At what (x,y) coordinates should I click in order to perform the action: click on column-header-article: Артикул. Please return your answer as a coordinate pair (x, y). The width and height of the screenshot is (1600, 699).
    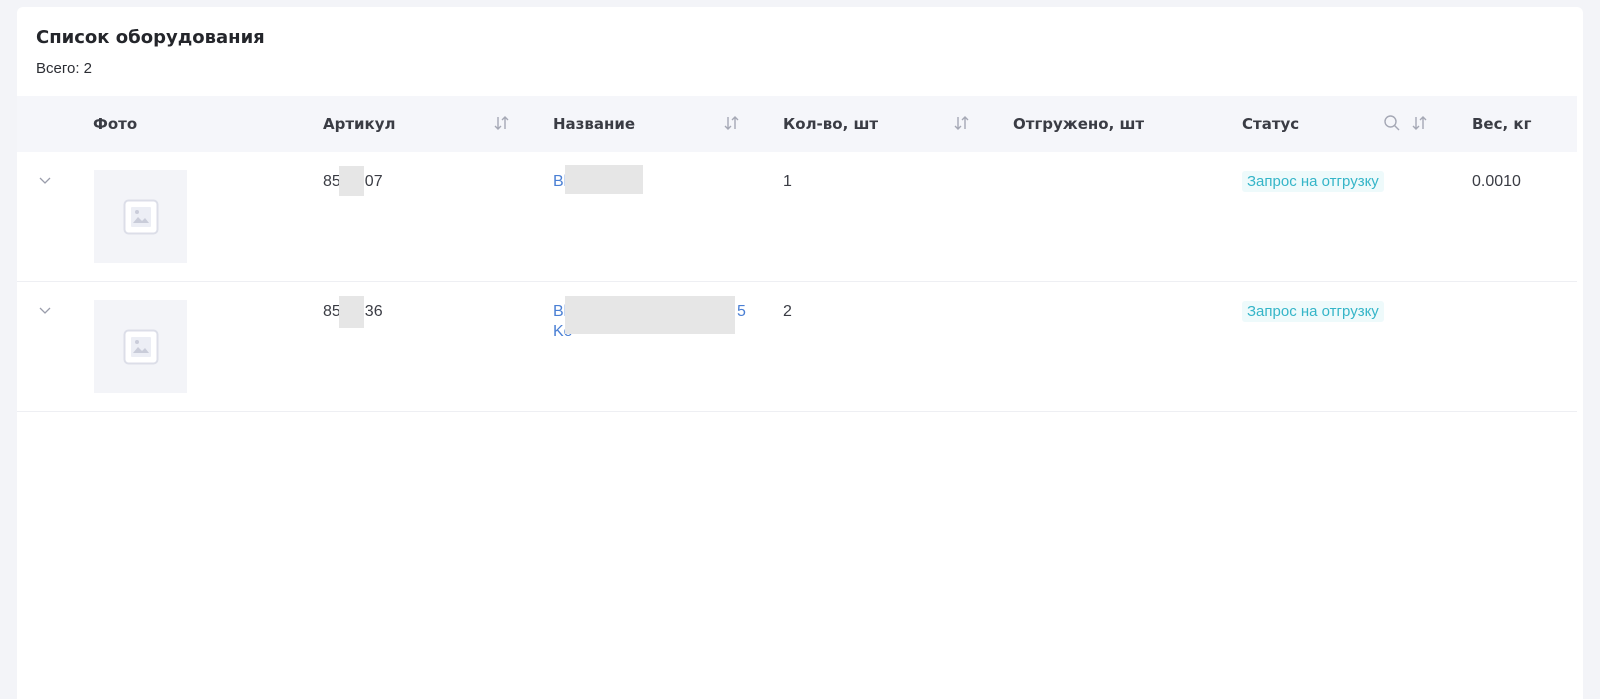
    Looking at the image, I should click on (359, 124).